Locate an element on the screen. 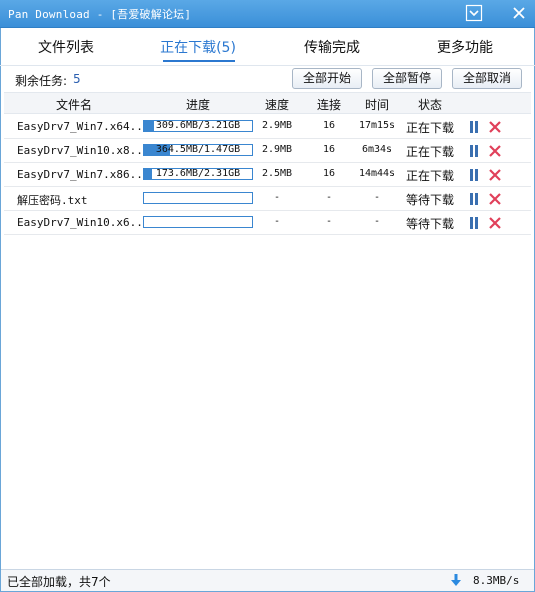  title-bar: Pan Download - [吾爱破解论坛] is located at coordinates (267, 14).